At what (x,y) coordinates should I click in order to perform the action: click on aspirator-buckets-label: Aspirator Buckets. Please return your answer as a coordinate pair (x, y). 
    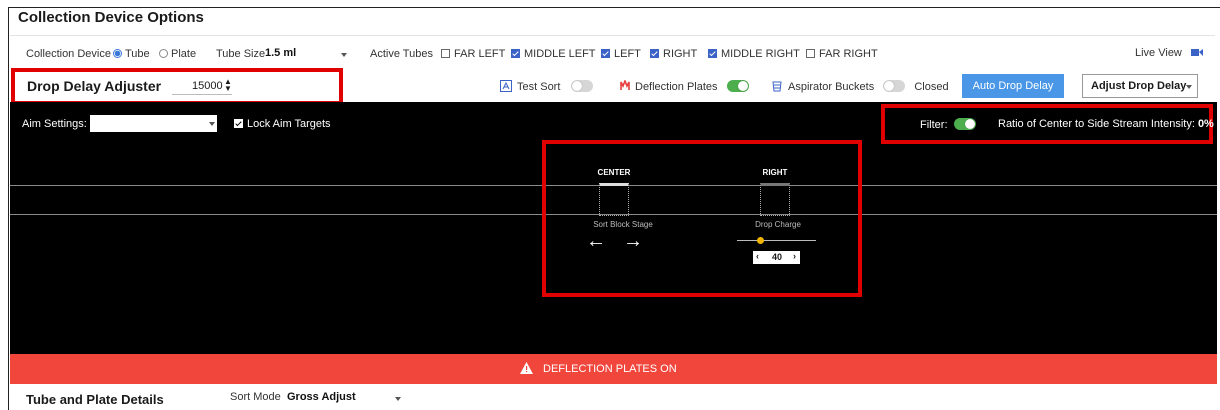
    Looking at the image, I should click on (831, 87).